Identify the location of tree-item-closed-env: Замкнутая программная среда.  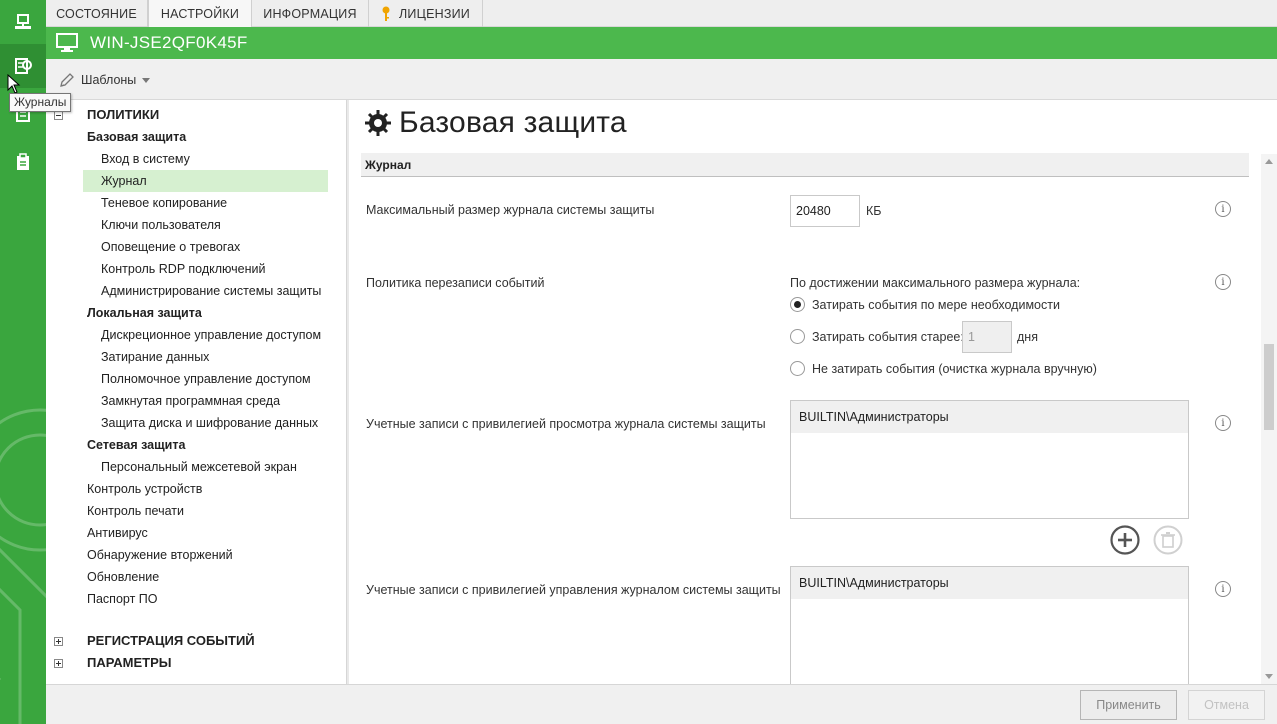
(190, 401).